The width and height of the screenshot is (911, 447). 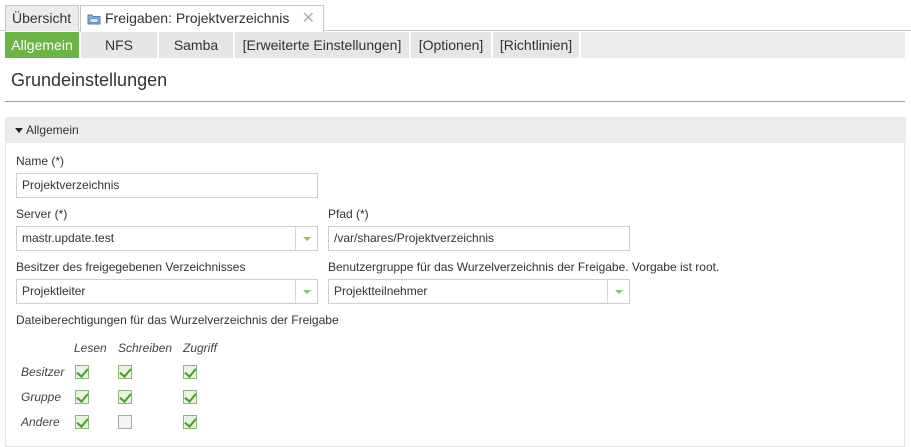 I want to click on perm-checkbox-other-access, so click(x=190, y=422).